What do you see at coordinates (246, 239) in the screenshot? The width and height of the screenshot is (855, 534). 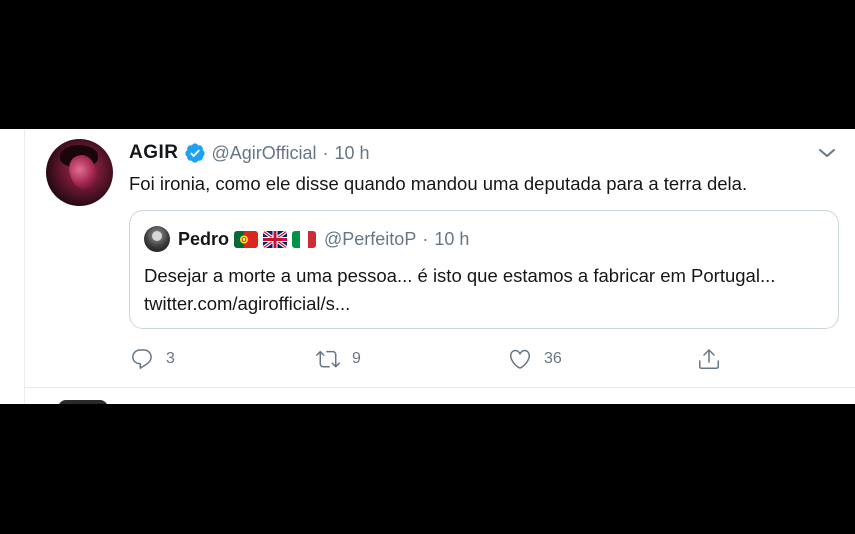 I see `flag-portugal-icon` at bounding box center [246, 239].